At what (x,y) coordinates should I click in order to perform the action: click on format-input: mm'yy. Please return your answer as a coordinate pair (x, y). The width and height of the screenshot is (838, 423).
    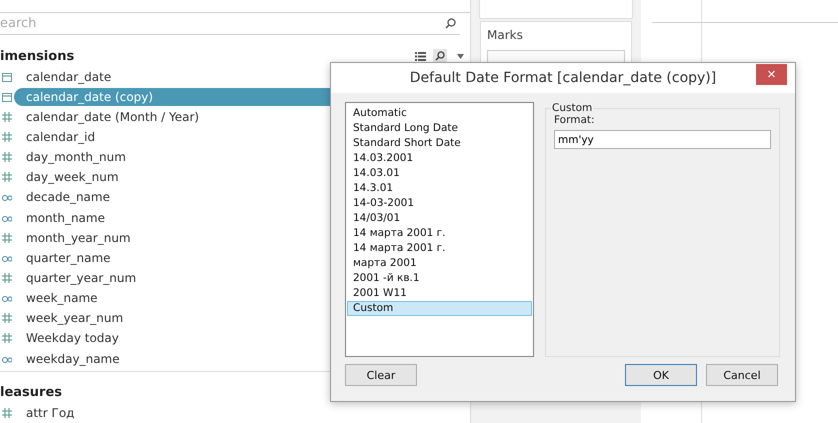
    Looking at the image, I should click on (662, 139).